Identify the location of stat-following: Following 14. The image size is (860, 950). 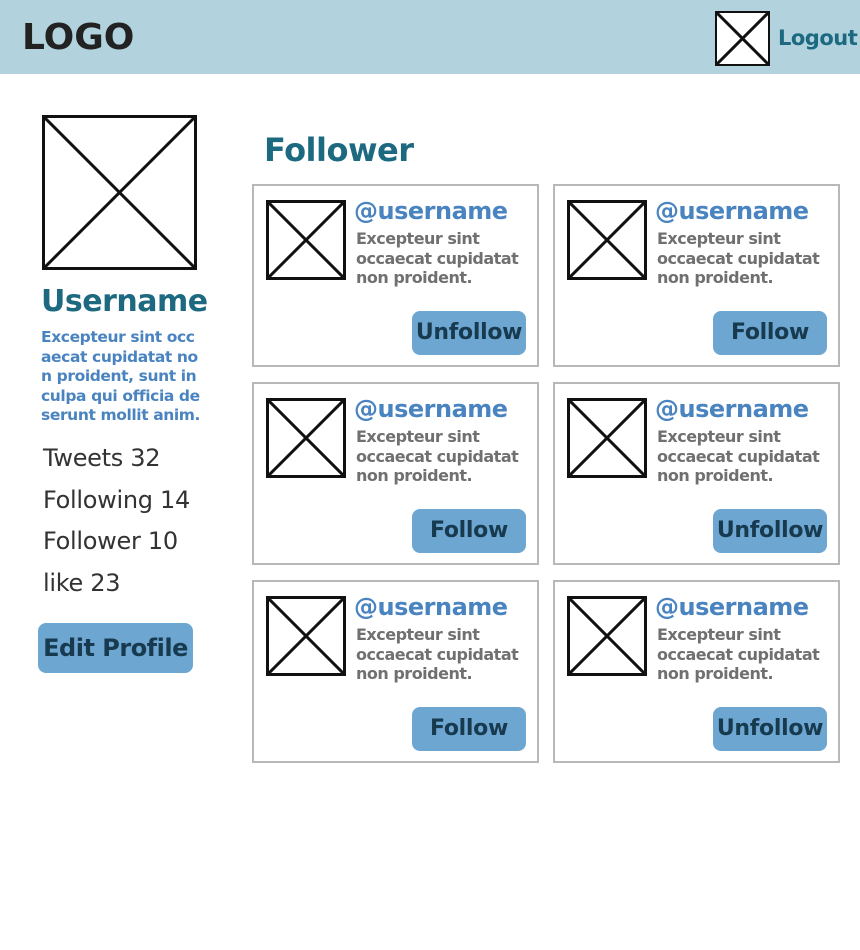
(116, 500).